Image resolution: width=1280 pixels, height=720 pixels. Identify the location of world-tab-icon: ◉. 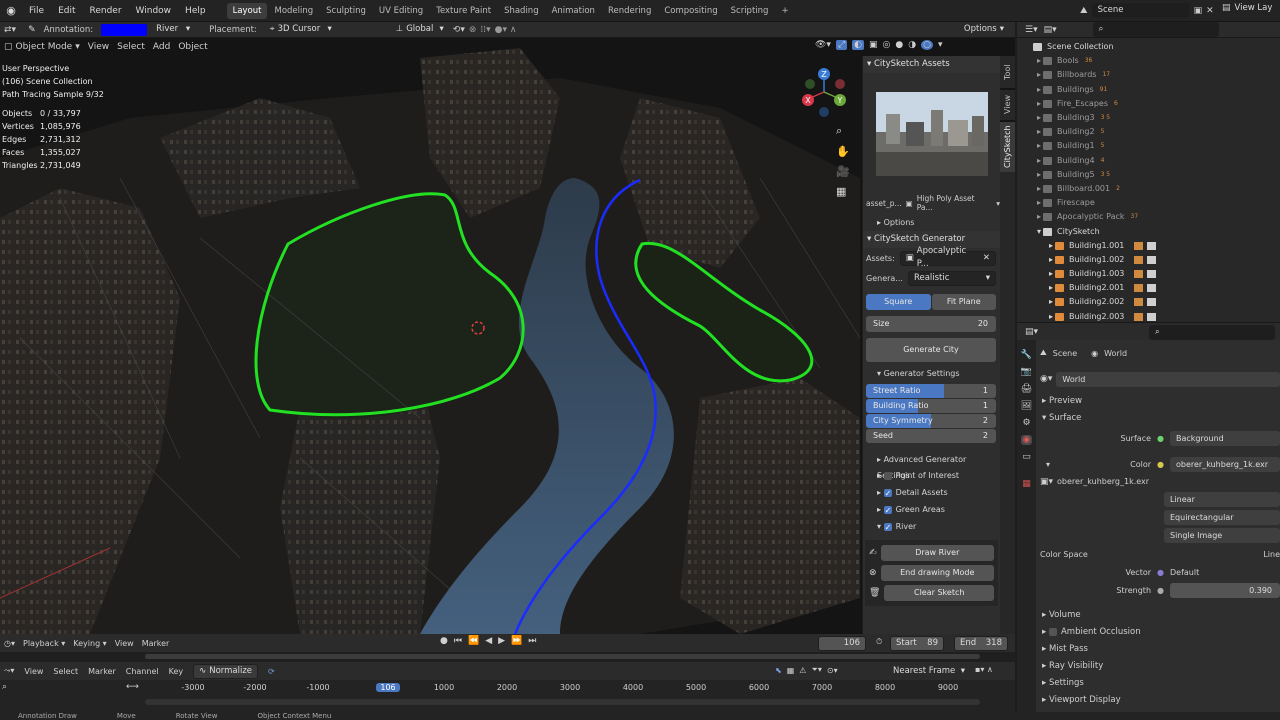
(1026, 440).